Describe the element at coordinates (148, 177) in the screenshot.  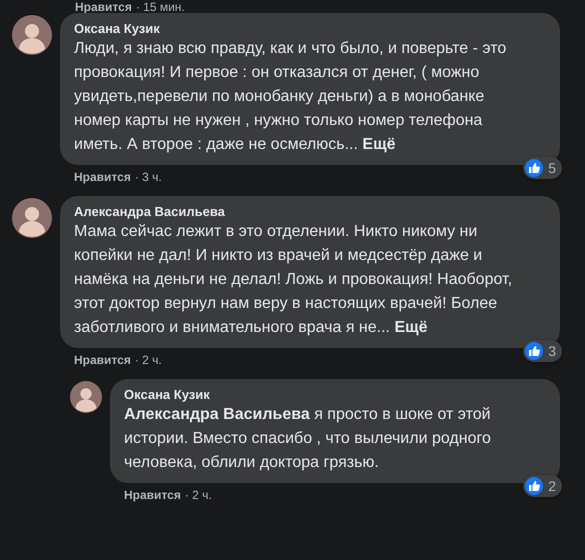
I see `timestamp: · 3 ч.` at that location.